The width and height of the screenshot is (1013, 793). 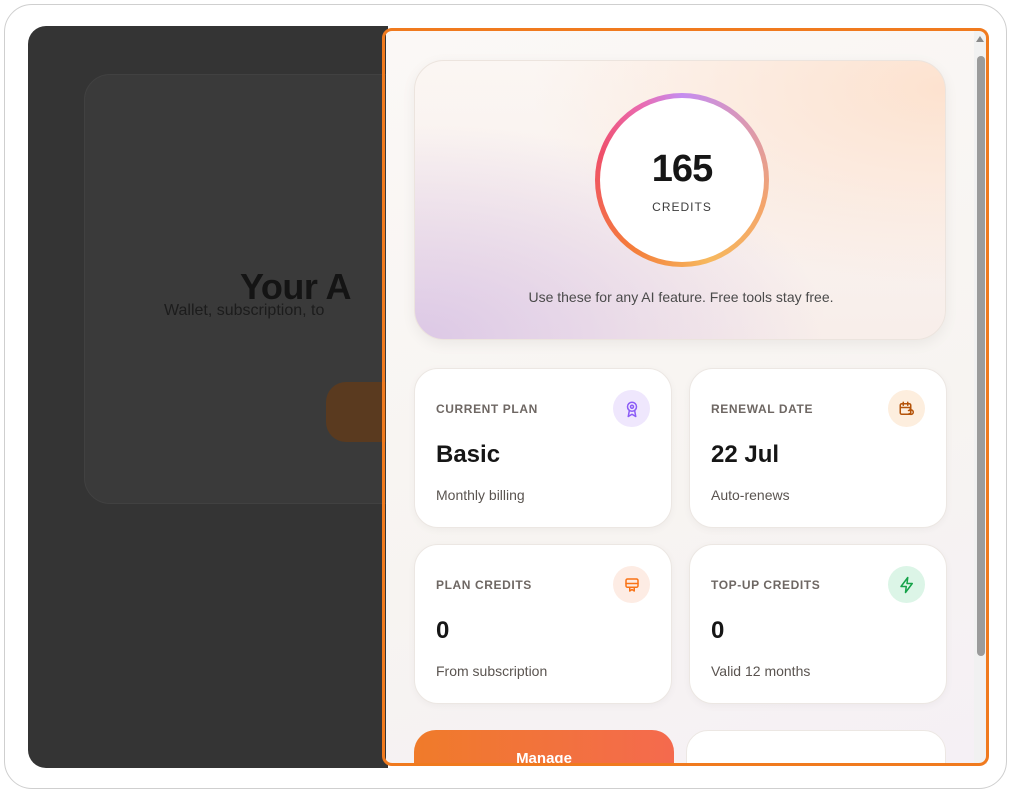 I want to click on topup-credits-label: TOP-UP CREDITS, so click(x=766, y=585).